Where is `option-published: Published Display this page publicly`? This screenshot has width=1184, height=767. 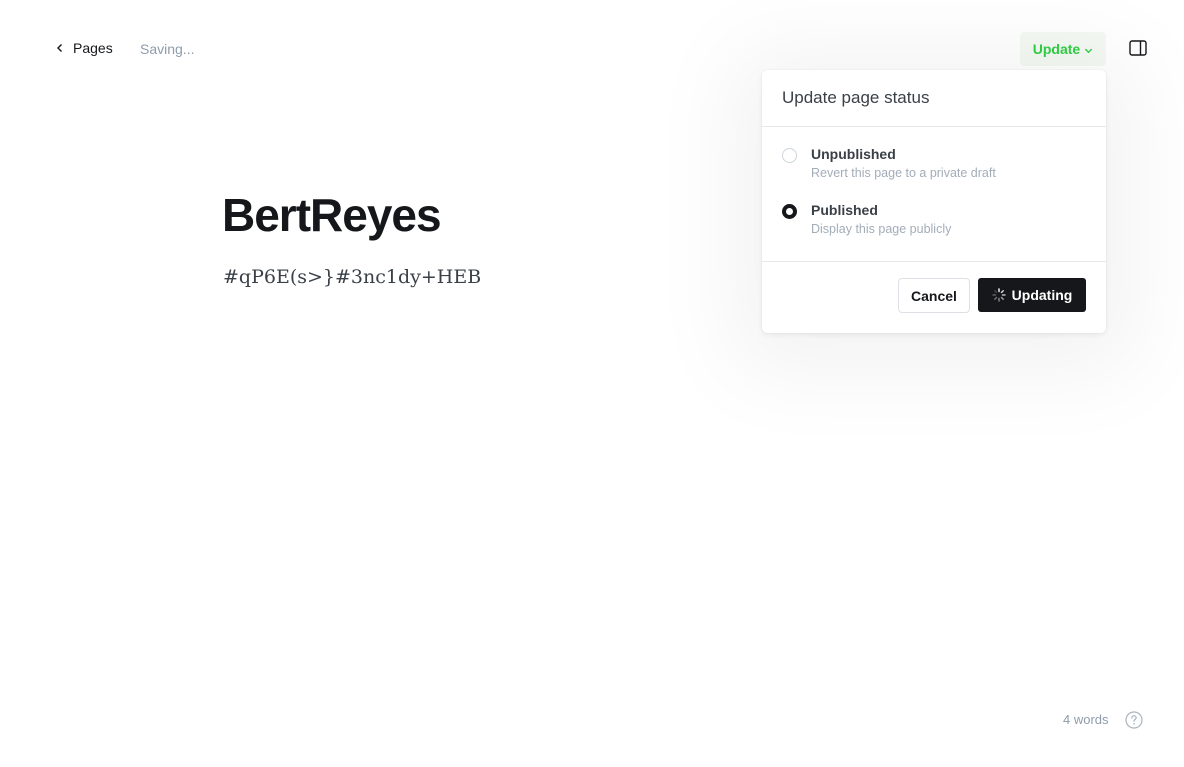
option-published: Published Display this page publicly is located at coordinates (934, 218).